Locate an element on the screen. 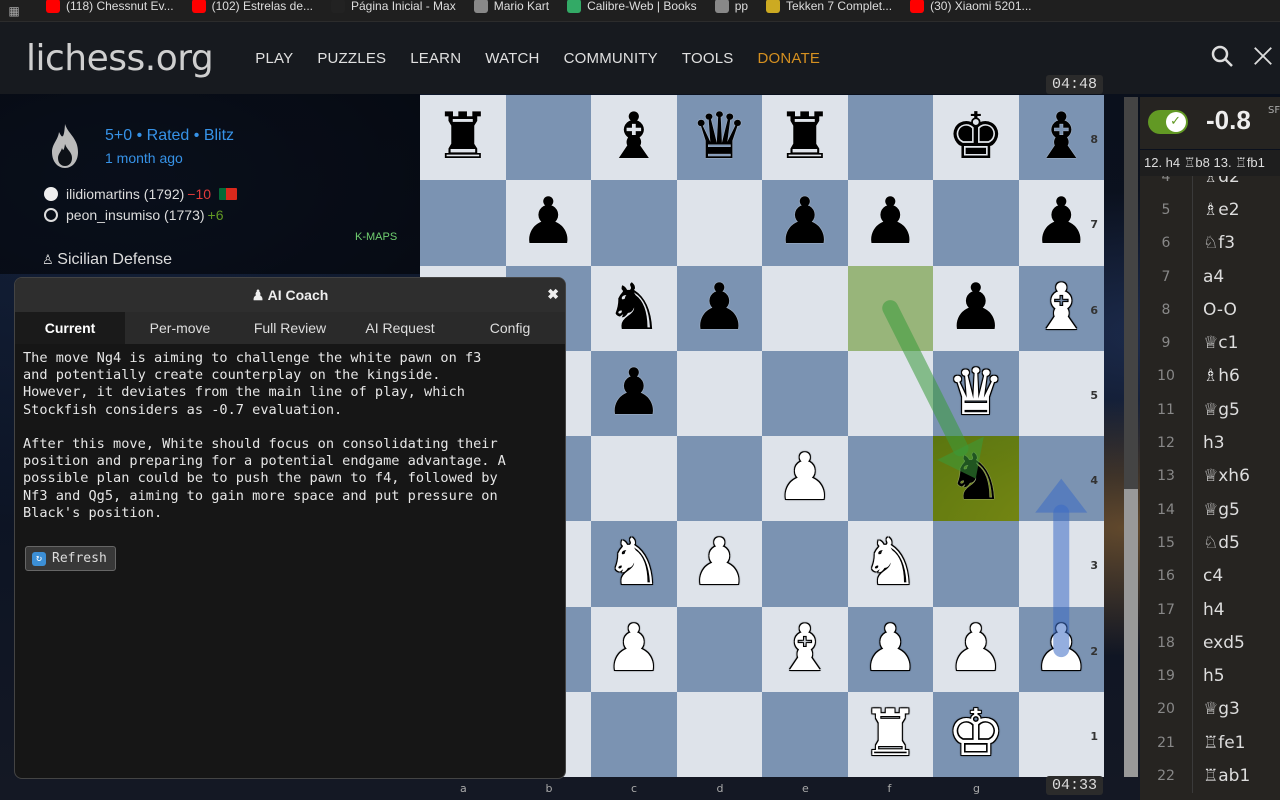 The width and height of the screenshot is (1280, 800). tab-full-review: Full Review is located at coordinates (290, 328).